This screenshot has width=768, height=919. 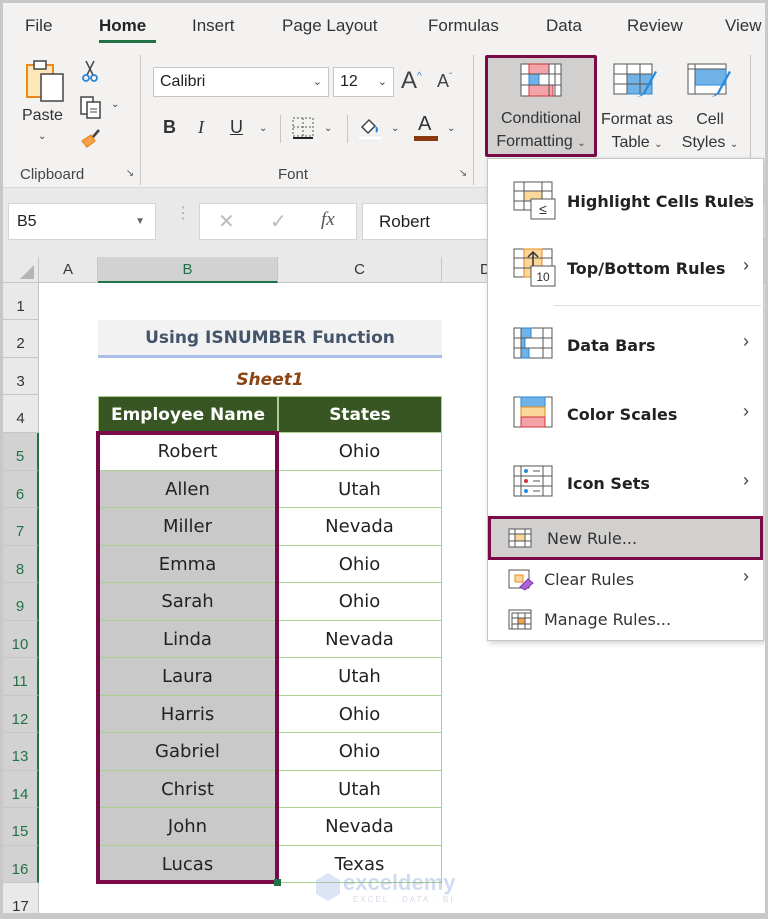 I want to click on tab-page-layout: Page Layout, so click(x=329, y=26).